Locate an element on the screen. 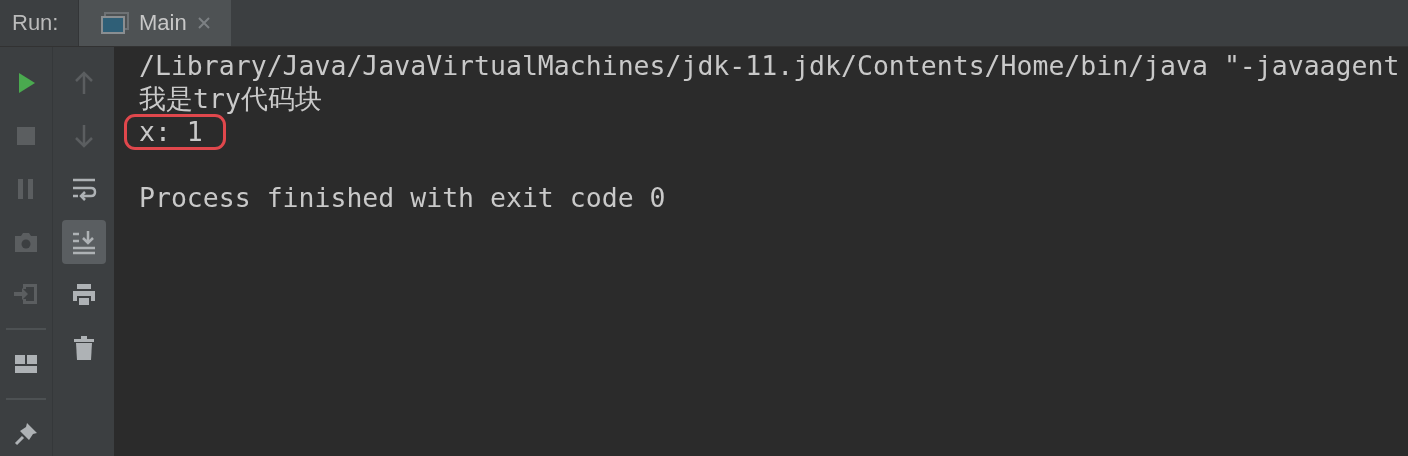 The height and width of the screenshot is (456, 1408). close-icon is located at coordinates (203, 23).